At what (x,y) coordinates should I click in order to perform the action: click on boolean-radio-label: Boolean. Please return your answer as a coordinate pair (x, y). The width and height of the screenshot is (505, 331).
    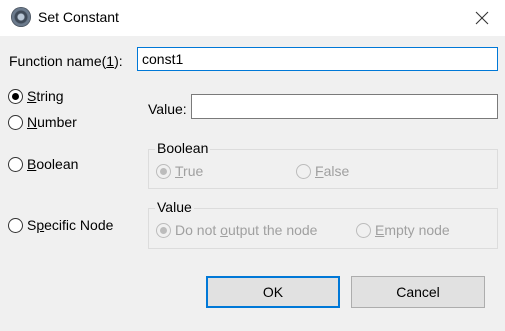
    Looking at the image, I should click on (53, 164).